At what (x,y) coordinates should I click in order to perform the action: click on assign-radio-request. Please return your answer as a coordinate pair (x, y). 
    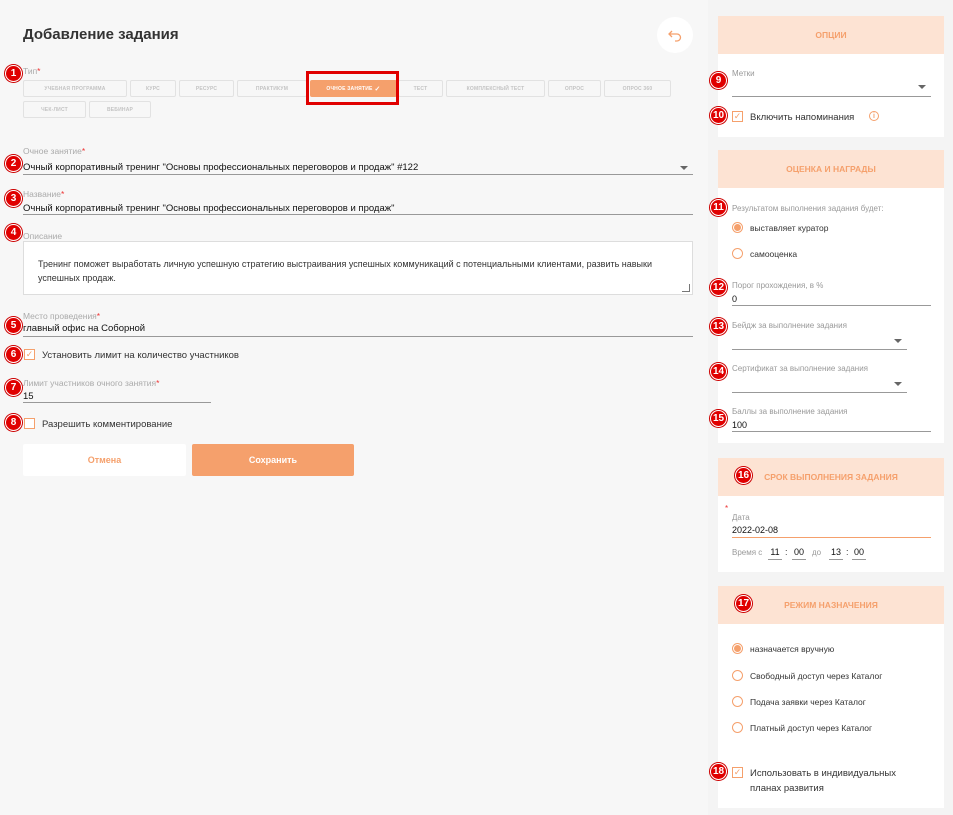
    Looking at the image, I should click on (737, 701).